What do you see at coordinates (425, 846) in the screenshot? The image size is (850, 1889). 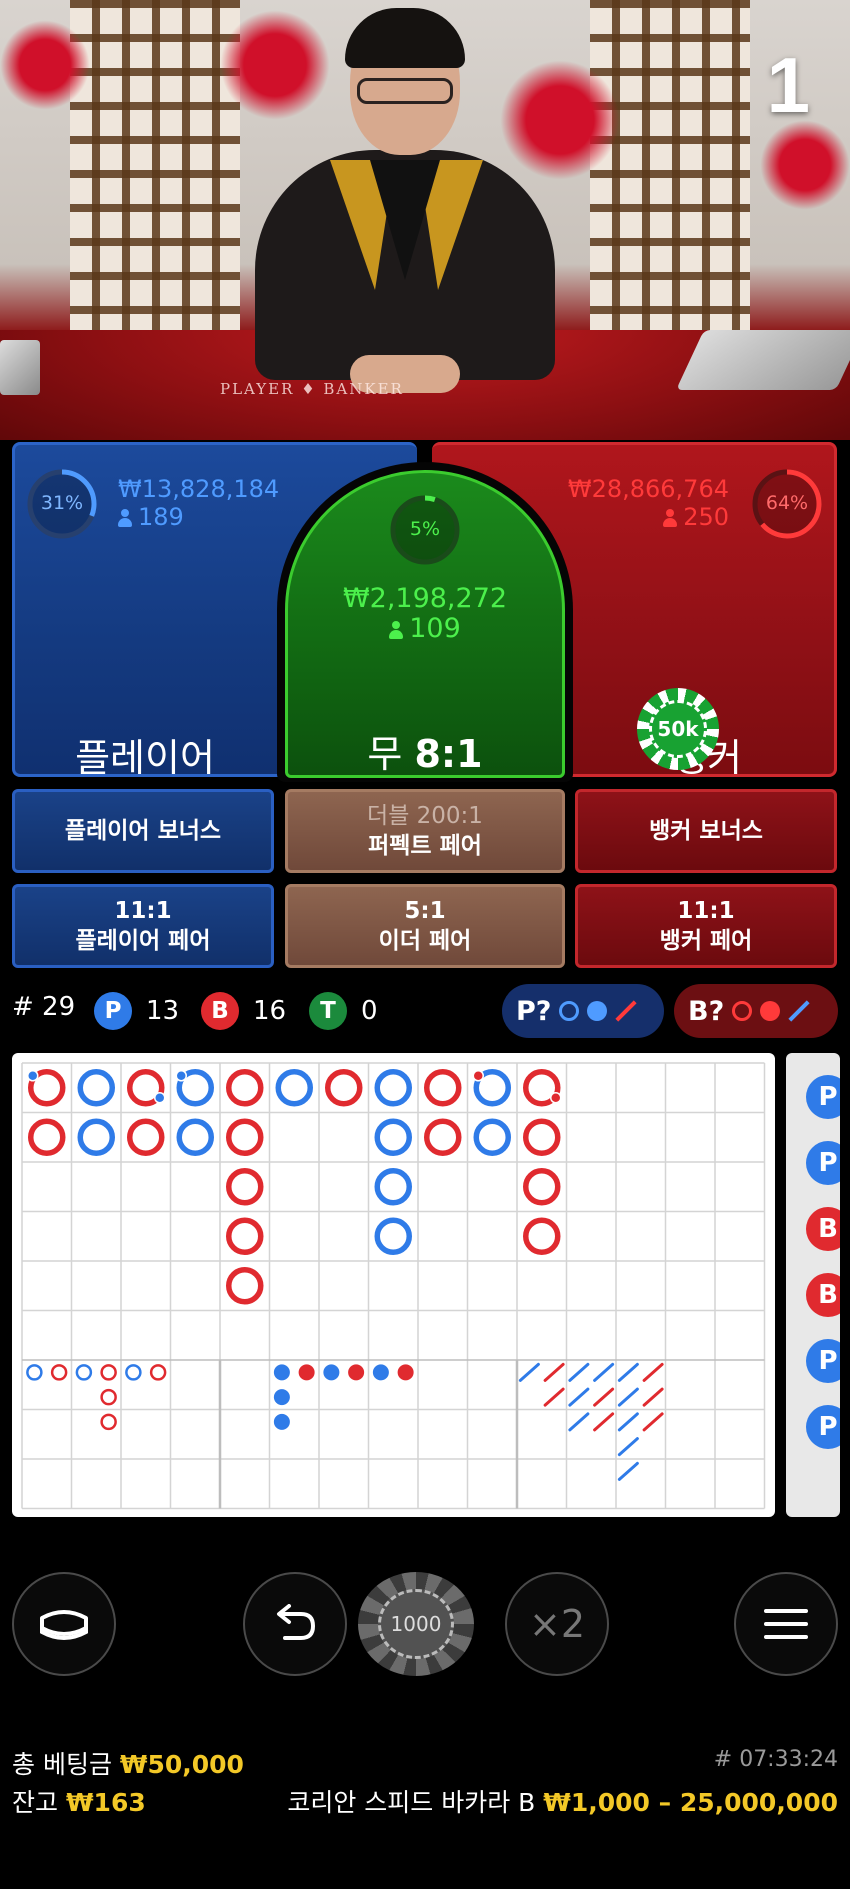 I see `perfect-pair-label: 퍼펙트 페어` at bounding box center [425, 846].